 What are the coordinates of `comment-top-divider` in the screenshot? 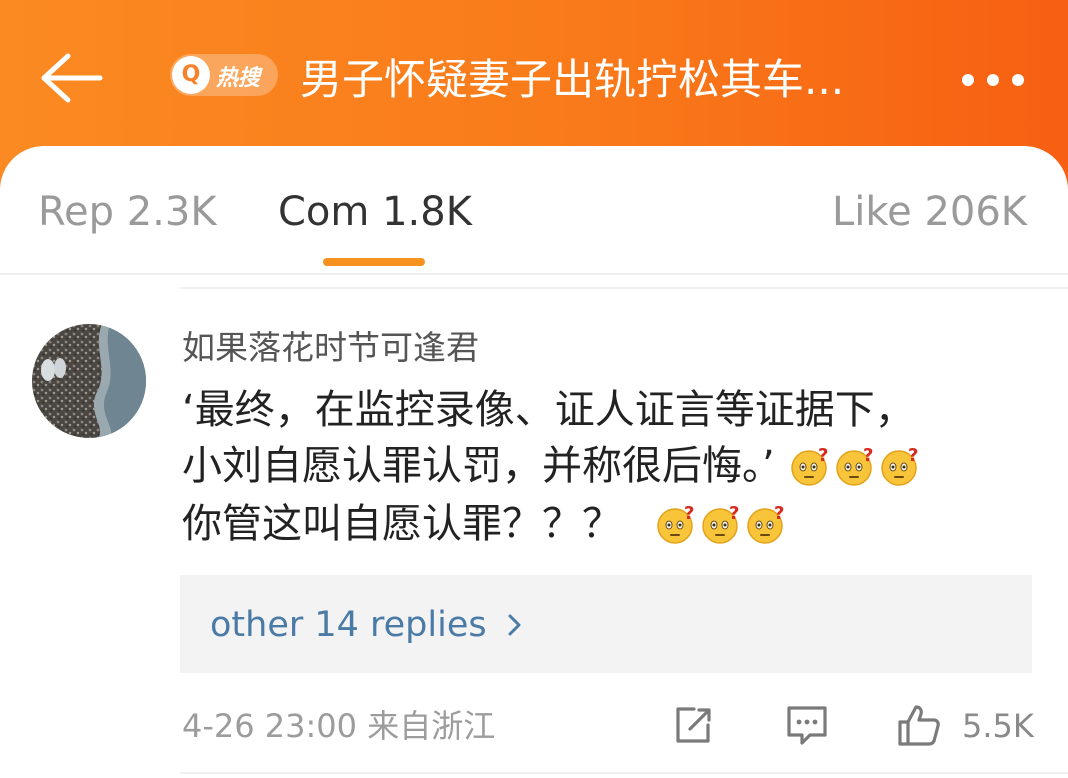 It's located at (624, 288).